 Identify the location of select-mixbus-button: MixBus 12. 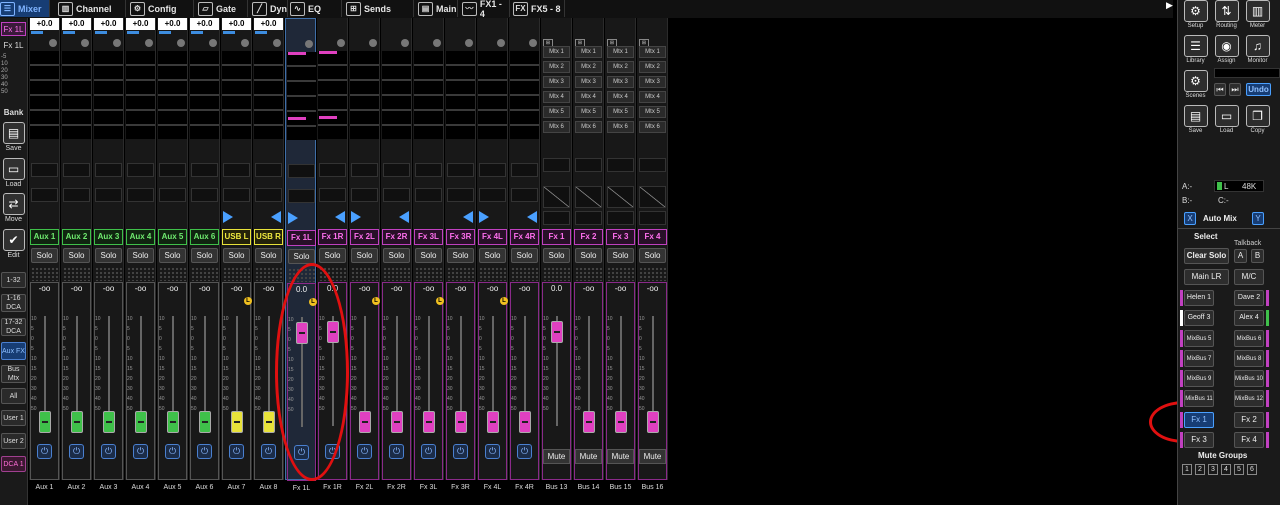
(1249, 398).